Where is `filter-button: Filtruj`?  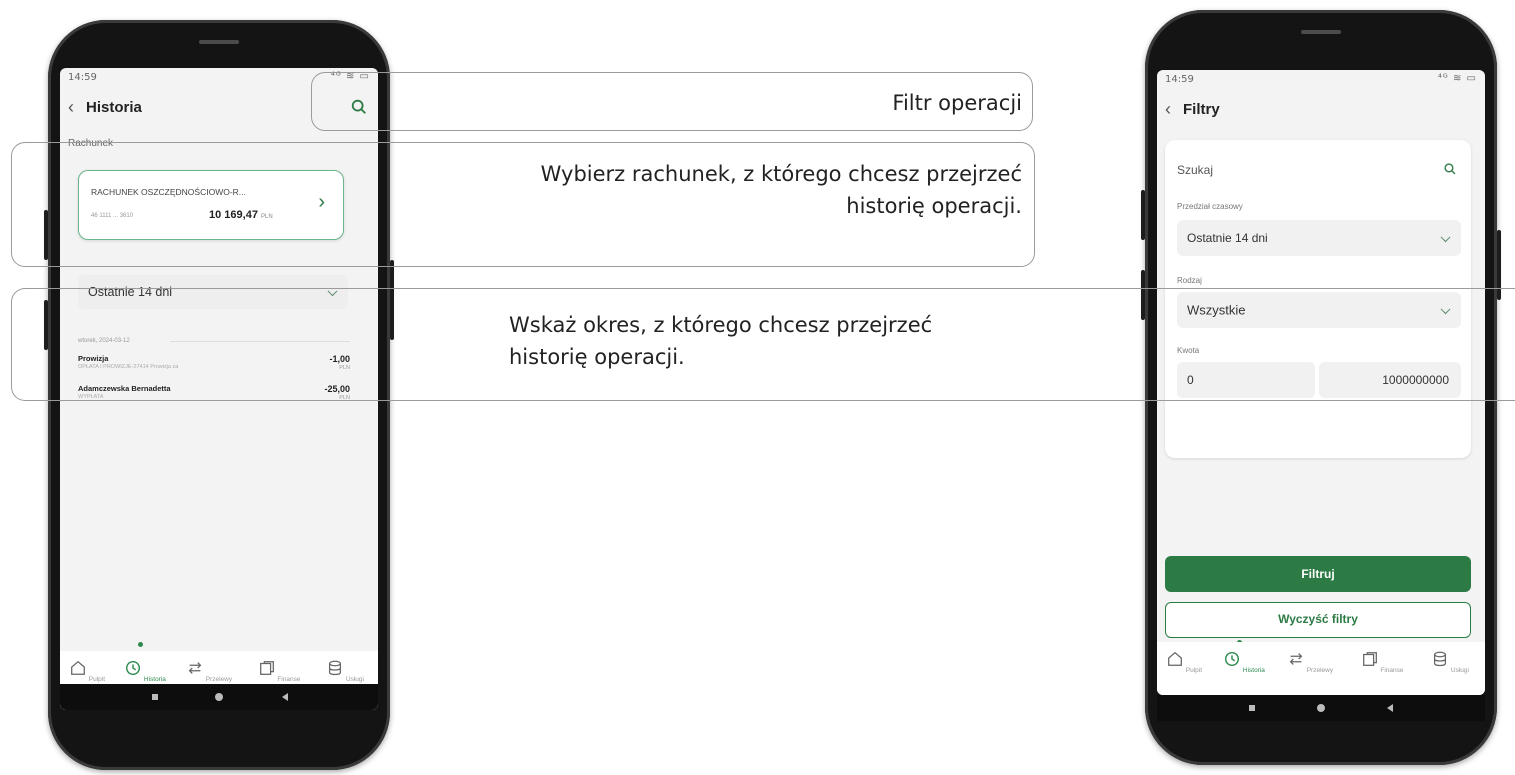 filter-button: Filtruj is located at coordinates (1318, 574).